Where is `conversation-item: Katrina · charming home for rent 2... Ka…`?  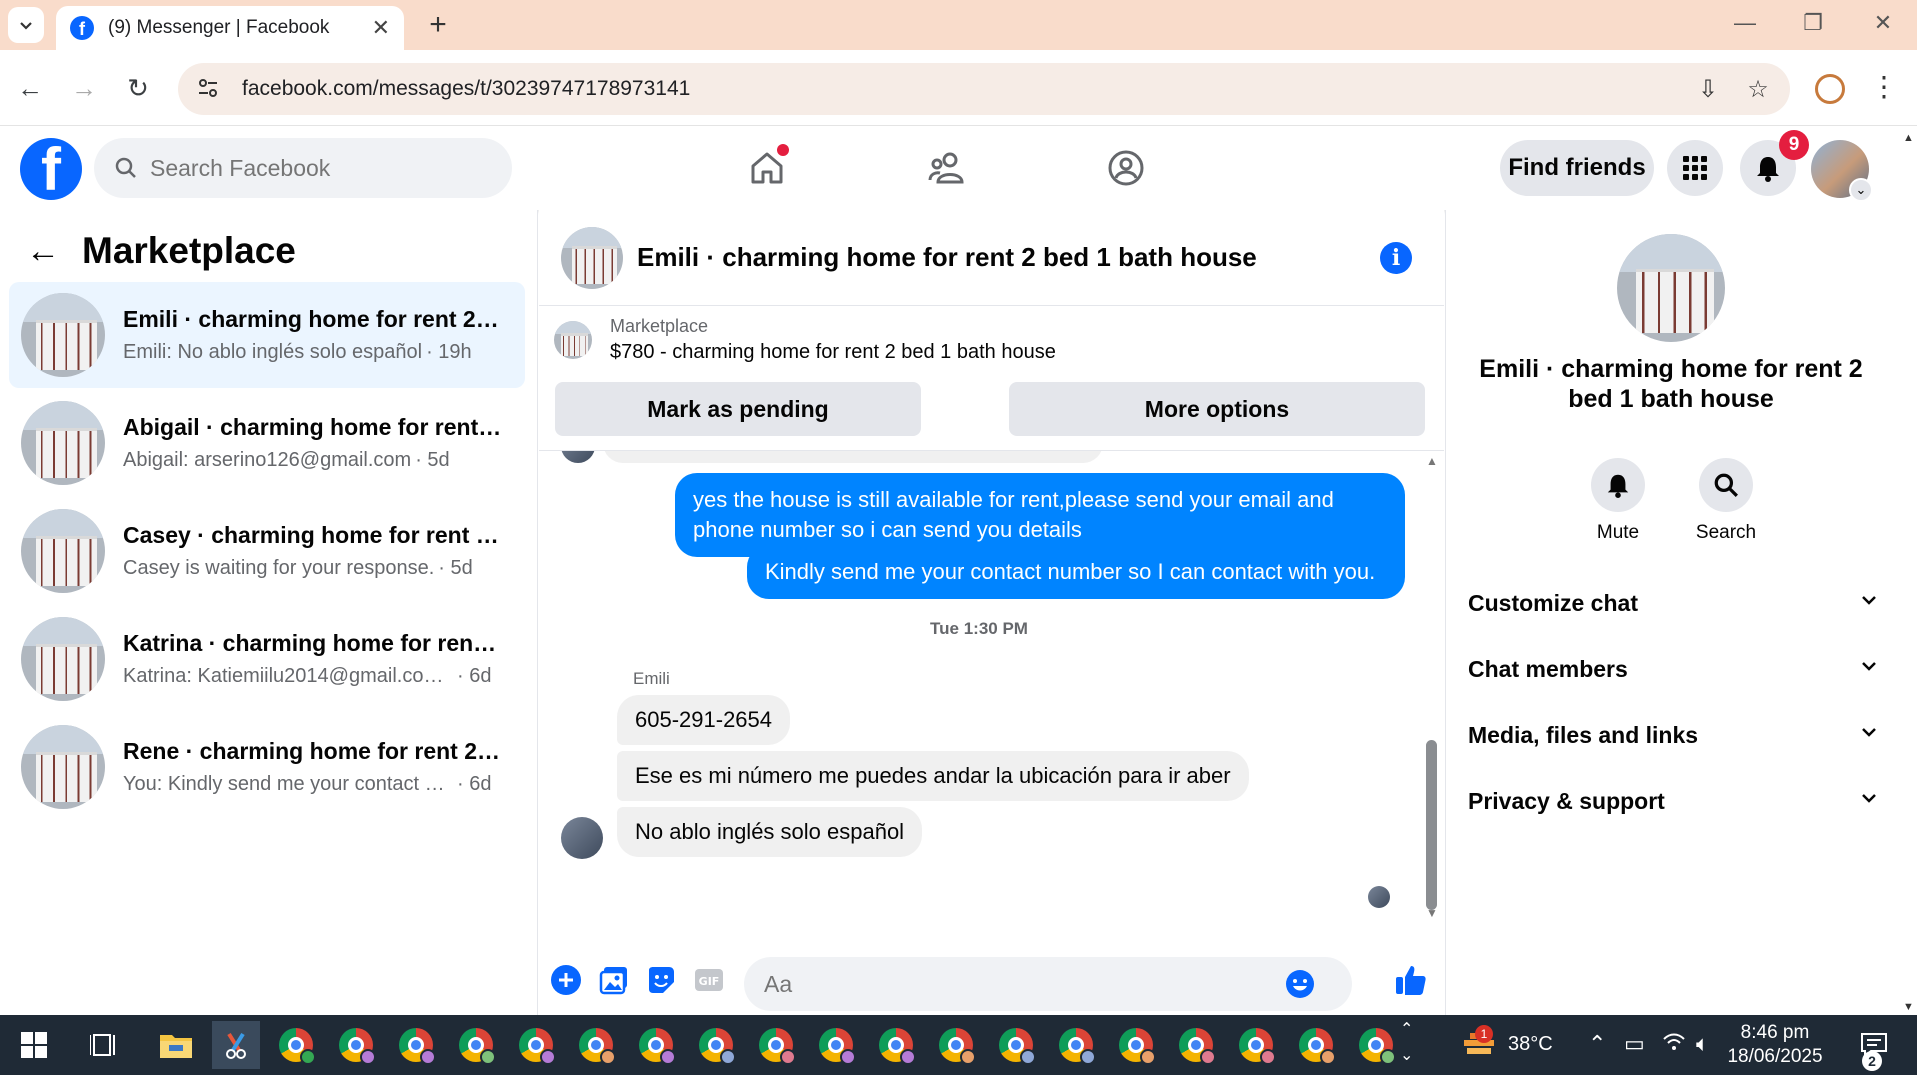 conversation-item: Katrina · charming home for rent 2... Ka… is located at coordinates (267, 659).